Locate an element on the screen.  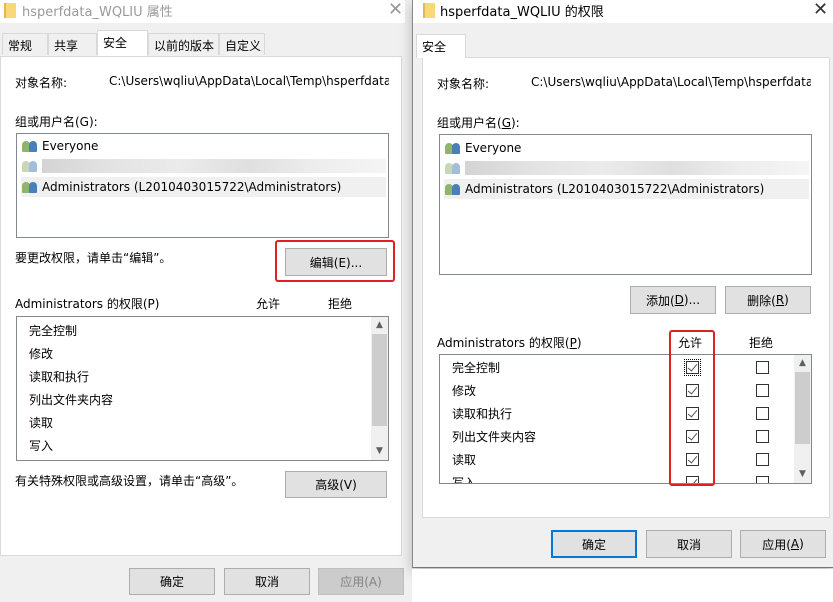
window-title: hsperfdata_WQLIU 属性 is located at coordinates (97, 12).